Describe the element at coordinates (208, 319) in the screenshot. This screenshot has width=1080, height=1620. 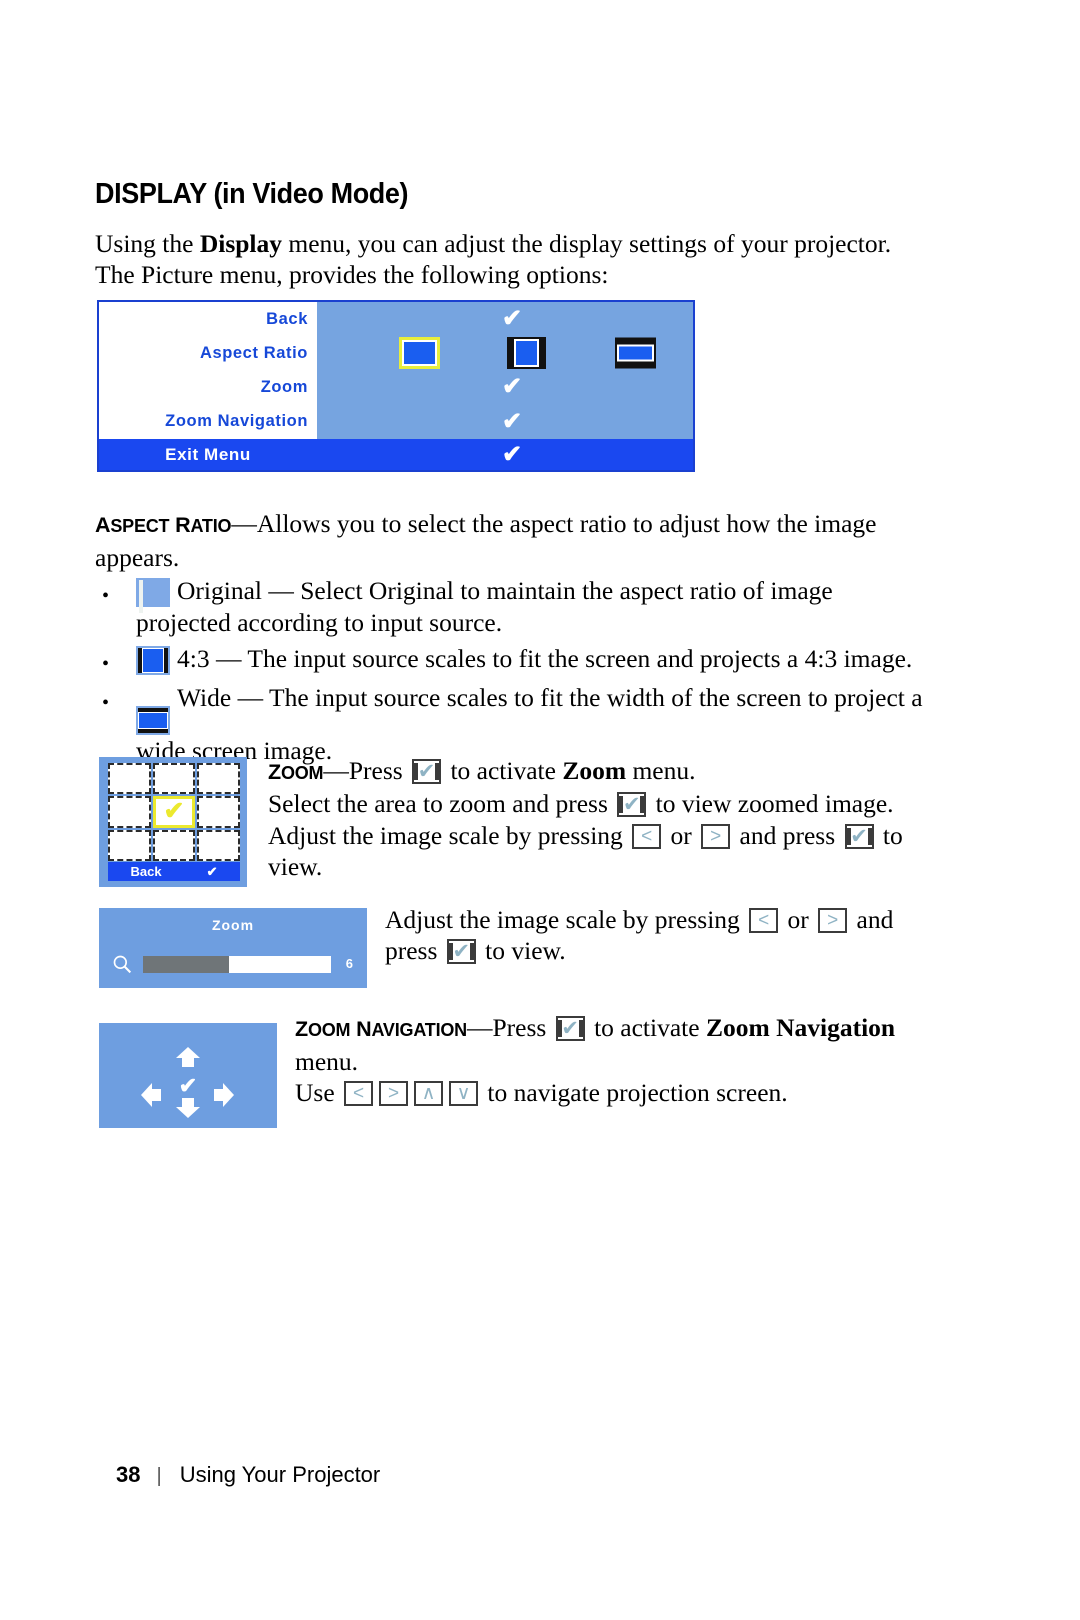
I see `osd-label-back: Back` at that location.